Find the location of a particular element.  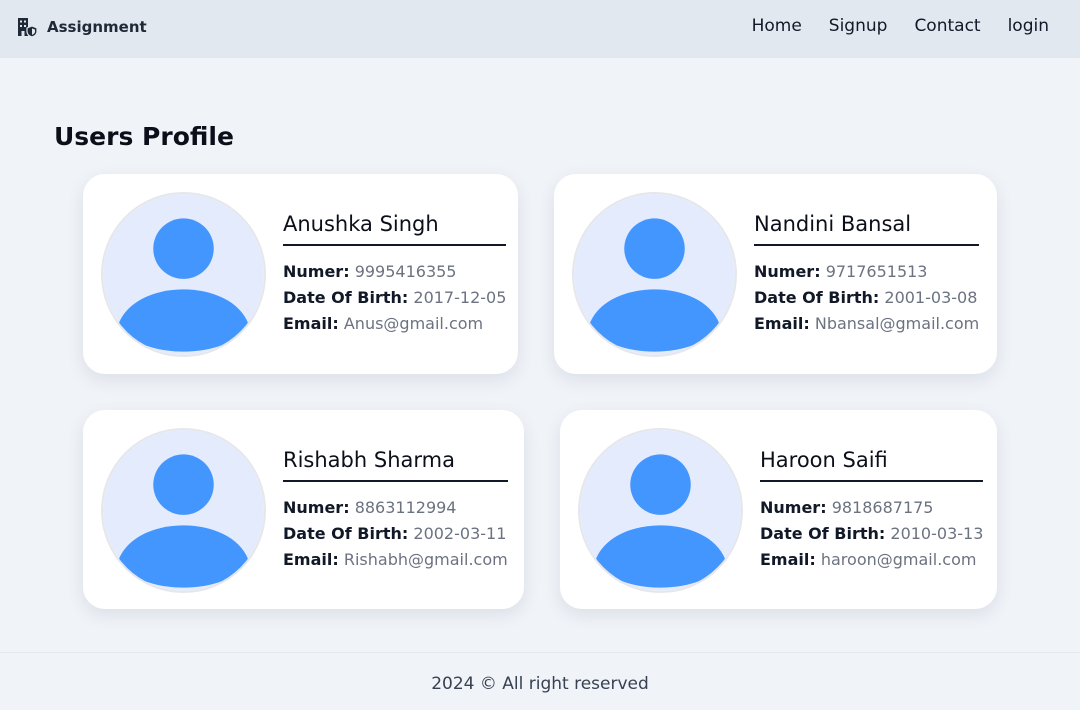

brand-name: Assignment is located at coordinates (97, 27).